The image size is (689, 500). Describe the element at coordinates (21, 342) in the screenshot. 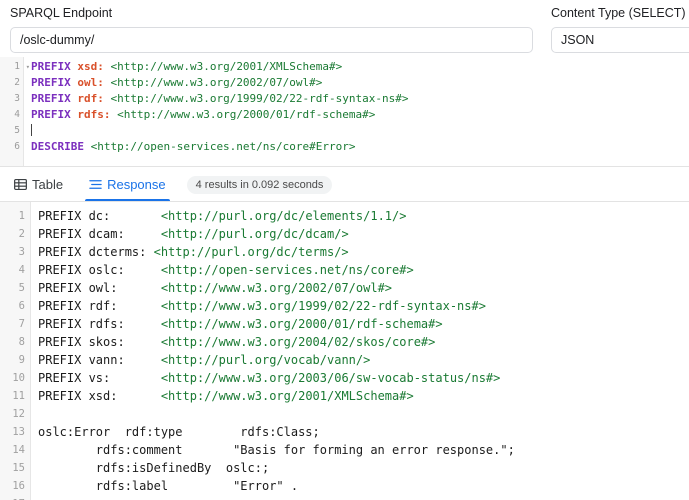

I see `line-number: 8` at that location.